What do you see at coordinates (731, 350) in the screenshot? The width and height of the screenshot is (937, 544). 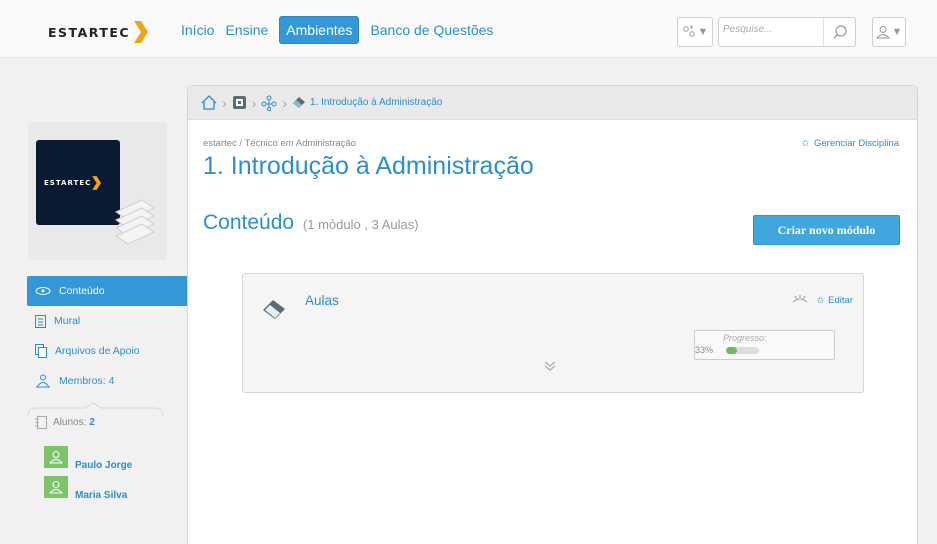 I see `progress-fill` at bounding box center [731, 350].